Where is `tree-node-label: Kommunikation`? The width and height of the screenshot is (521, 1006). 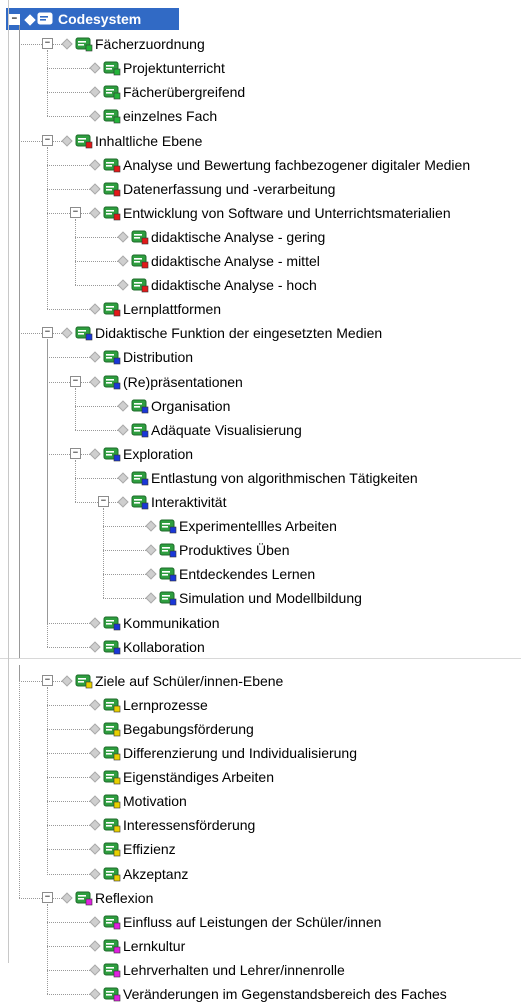 tree-node-label: Kommunikation is located at coordinates (171, 622).